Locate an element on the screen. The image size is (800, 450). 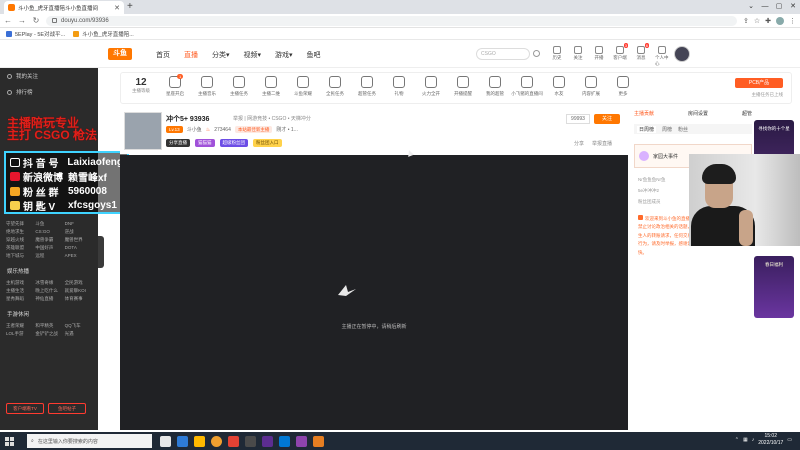
new-tab-button: + is located at coordinates (130, 6).